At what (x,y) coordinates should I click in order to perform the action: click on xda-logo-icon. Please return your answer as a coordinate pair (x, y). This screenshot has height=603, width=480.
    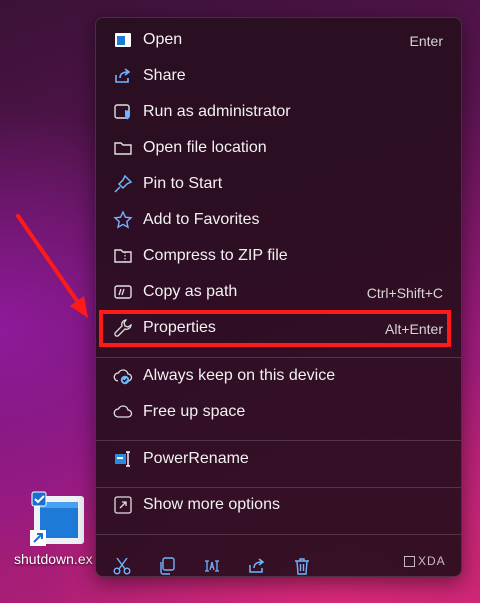
    Looking at the image, I should click on (409, 562).